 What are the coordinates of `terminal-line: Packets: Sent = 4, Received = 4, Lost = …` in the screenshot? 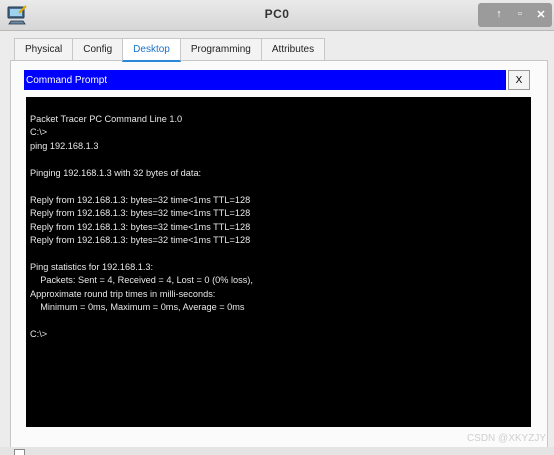 It's located at (141, 280).